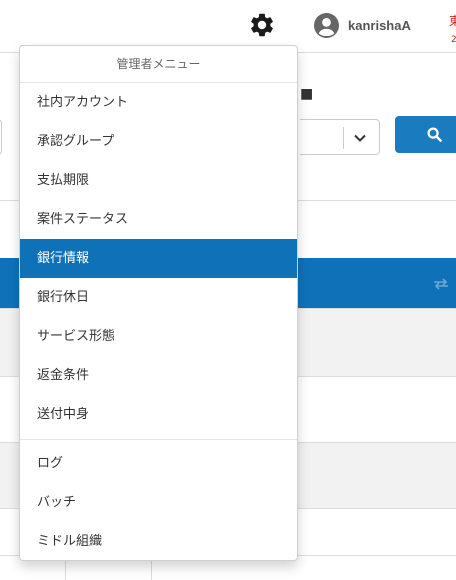 This screenshot has width=456, height=580. Describe the element at coordinates (343, 138) in the screenshot. I see `select-separator` at that location.